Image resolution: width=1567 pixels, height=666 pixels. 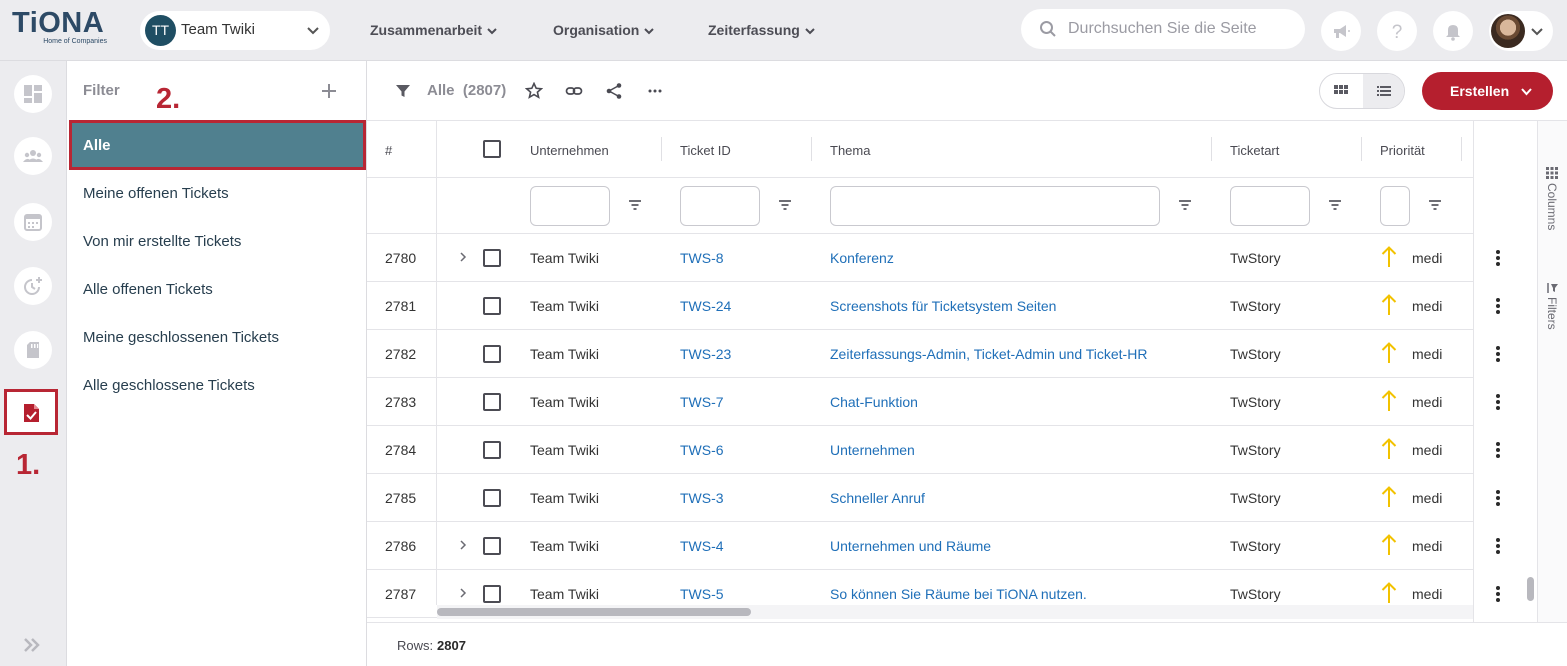 I want to click on columns-tab-label: Columns, so click(x=1552, y=206).